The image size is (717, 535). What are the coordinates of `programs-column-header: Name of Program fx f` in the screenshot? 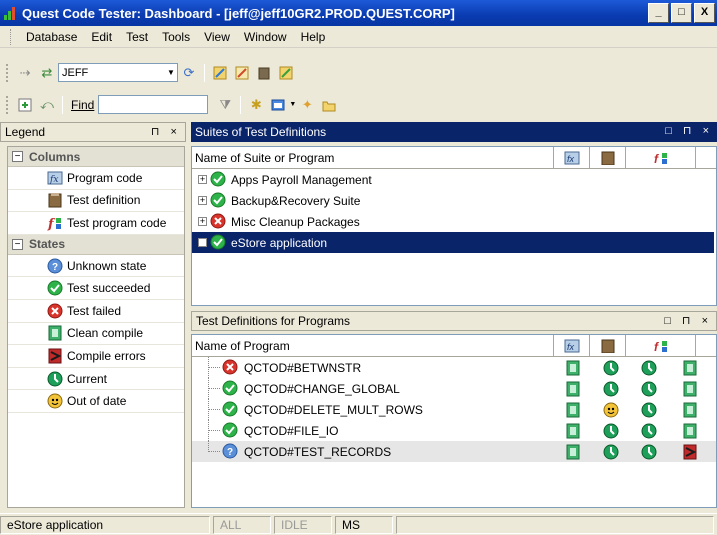 It's located at (454, 346).